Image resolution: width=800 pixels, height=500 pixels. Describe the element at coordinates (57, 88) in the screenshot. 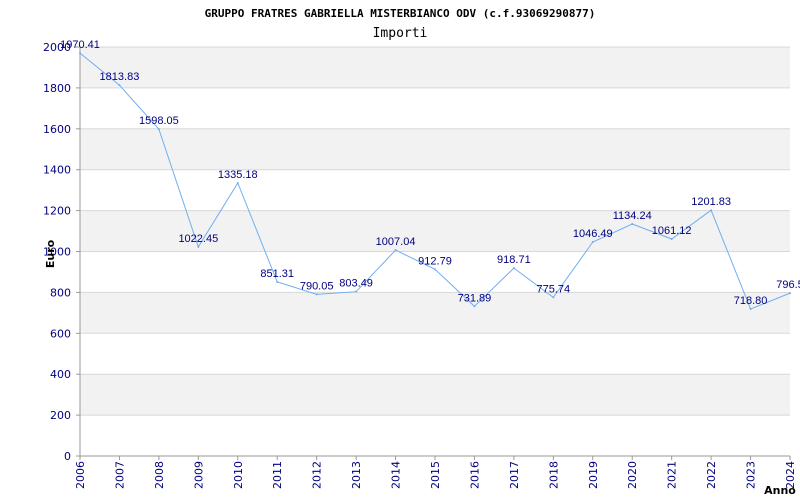

I see `y-tick-label: 1800` at that location.